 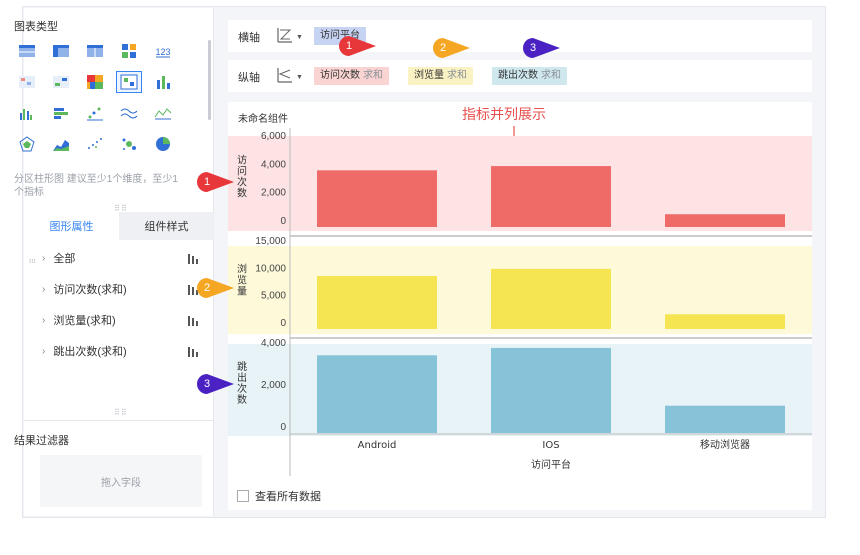 I want to click on y-tick-label: 2,000, so click(x=273, y=193).